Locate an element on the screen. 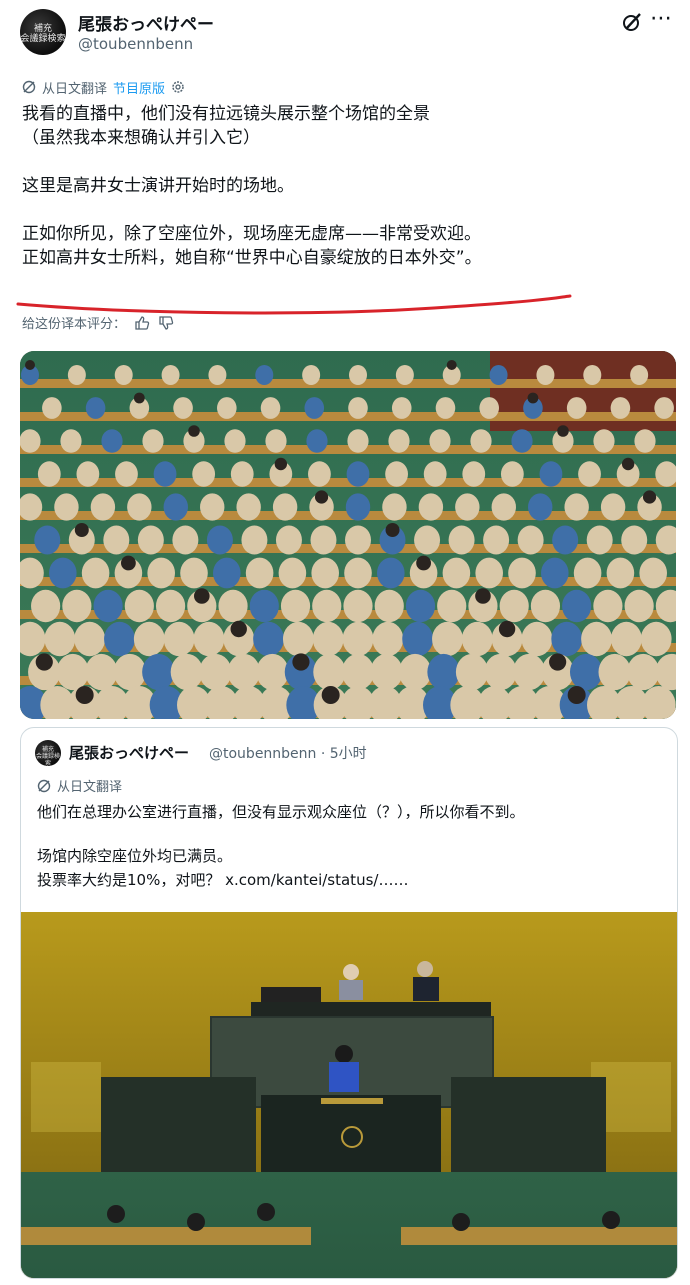  gear-icon is located at coordinates (178, 87).